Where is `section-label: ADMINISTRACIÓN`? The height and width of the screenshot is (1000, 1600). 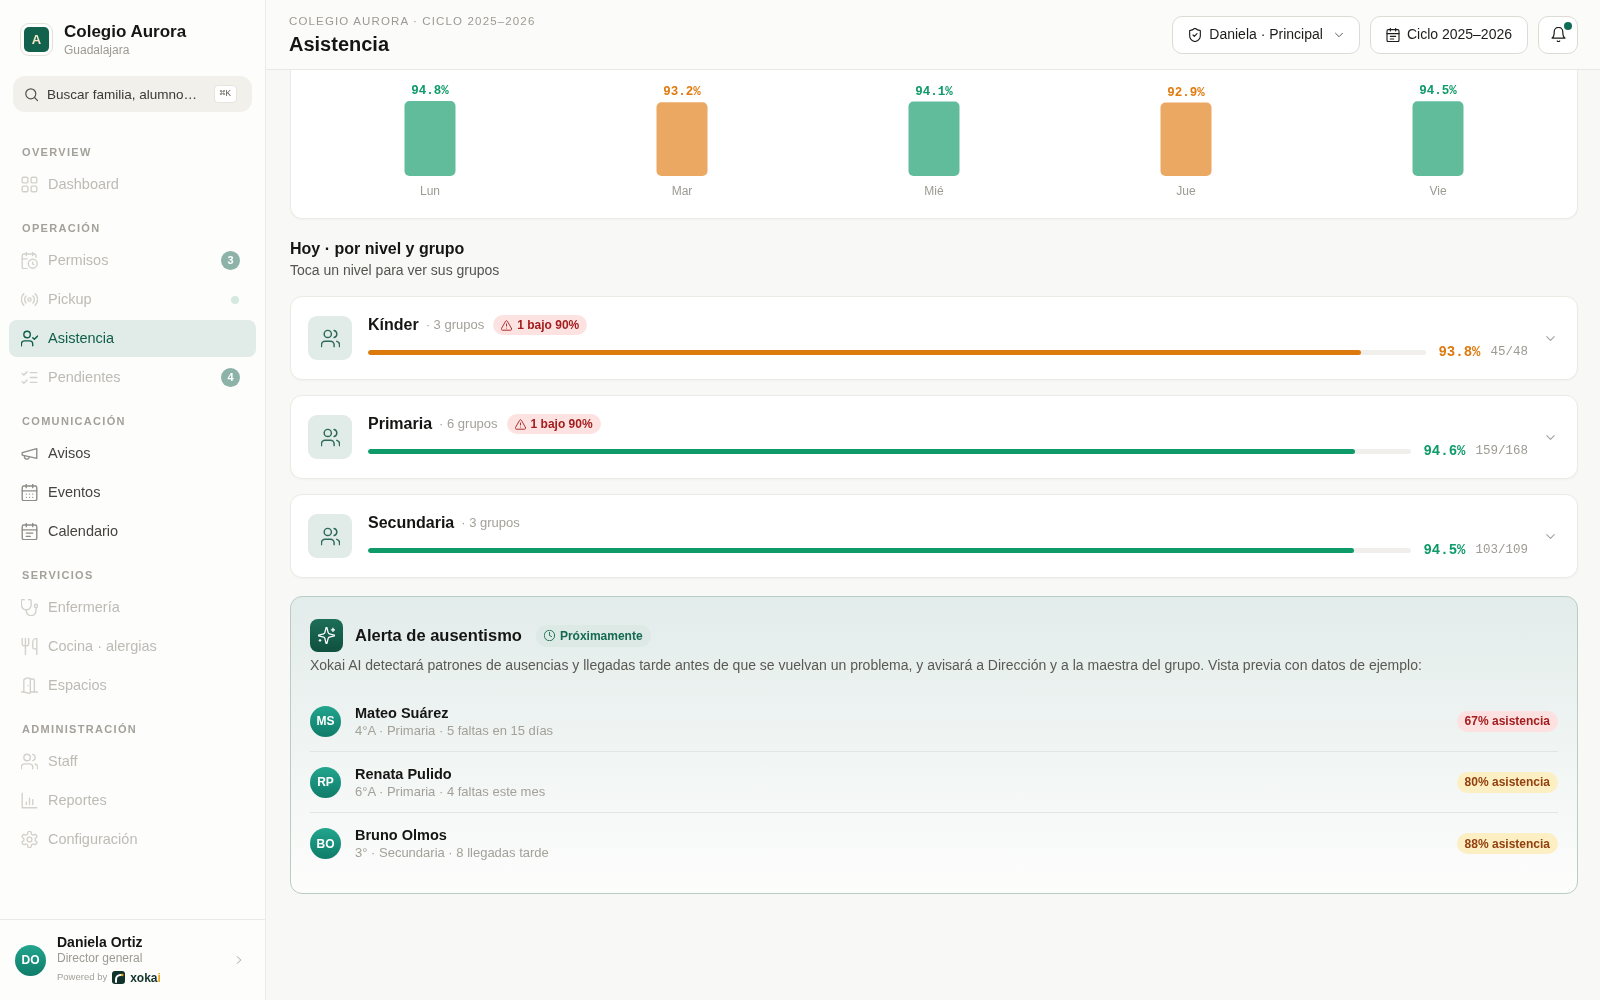 section-label: ADMINISTRACIÓN is located at coordinates (80, 729).